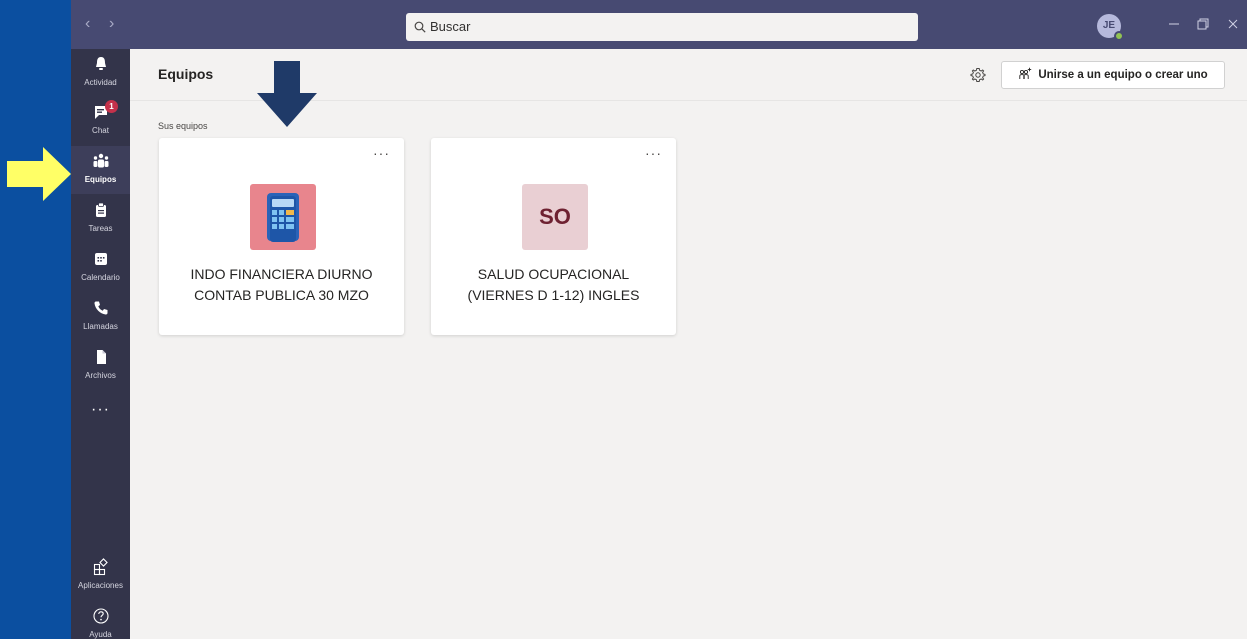 Image resolution: width=1247 pixels, height=639 pixels. Describe the element at coordinates (101, 308) in the screenshot. I see `phone-icon` at that location.